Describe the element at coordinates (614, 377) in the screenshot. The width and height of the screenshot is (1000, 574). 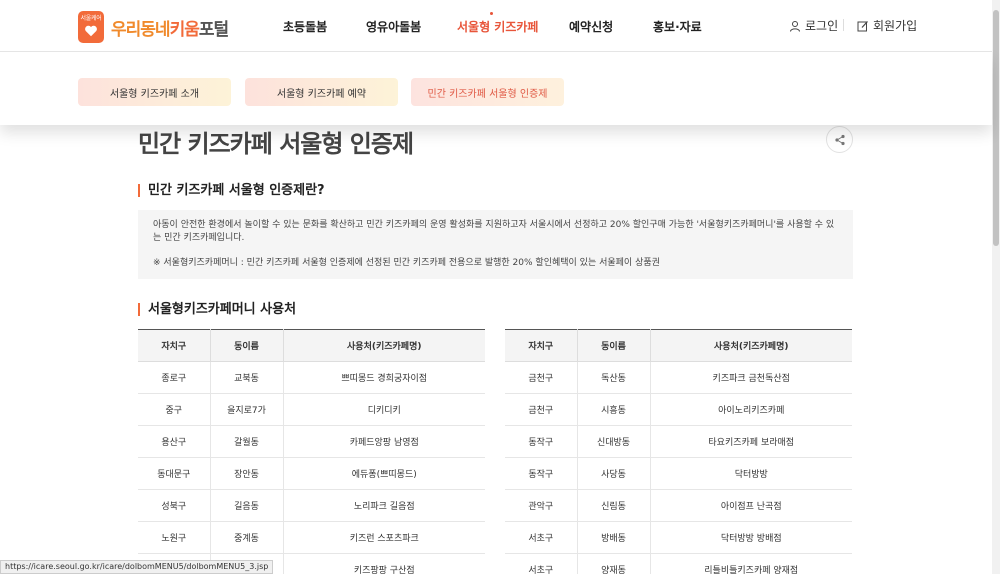
I see `cell-dong: 독산동` at that location.